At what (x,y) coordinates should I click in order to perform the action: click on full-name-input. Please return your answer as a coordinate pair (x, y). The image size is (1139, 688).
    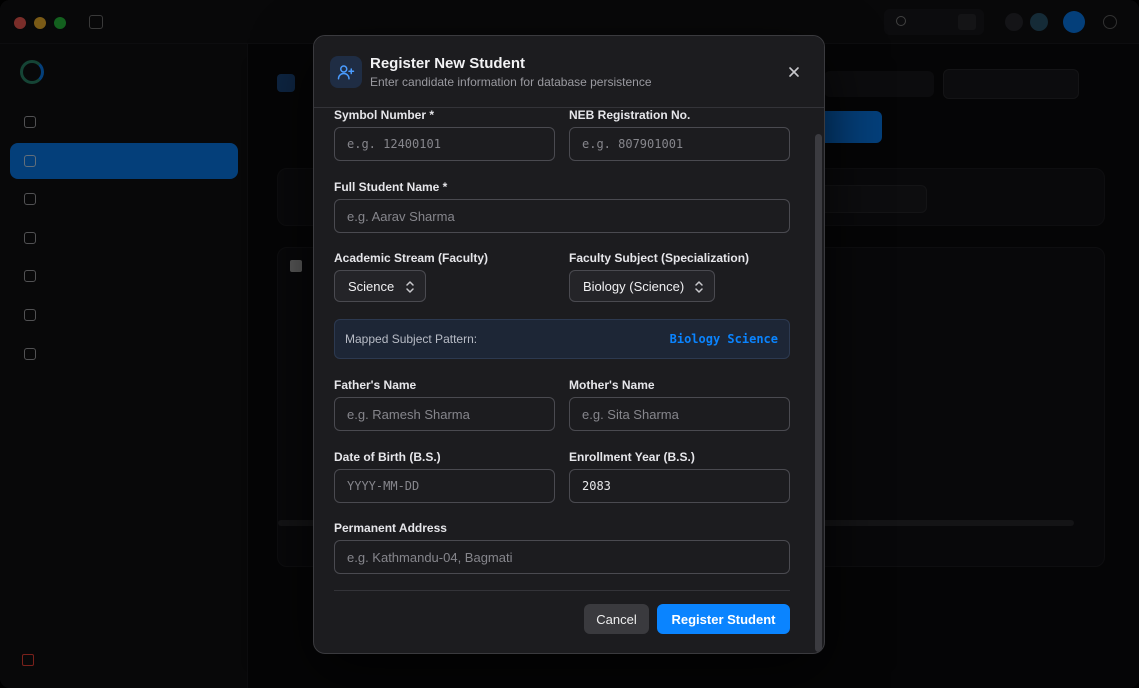
    Looking at the image, I should click on (562, 216).